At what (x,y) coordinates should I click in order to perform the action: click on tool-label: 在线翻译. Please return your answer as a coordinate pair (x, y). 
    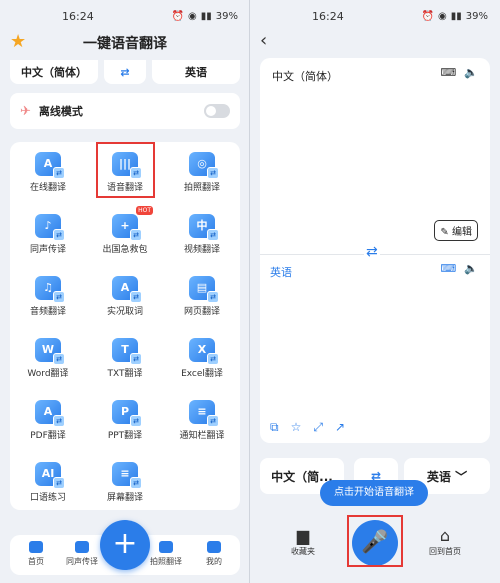
    Looking at the image, I should click on (47, 188).